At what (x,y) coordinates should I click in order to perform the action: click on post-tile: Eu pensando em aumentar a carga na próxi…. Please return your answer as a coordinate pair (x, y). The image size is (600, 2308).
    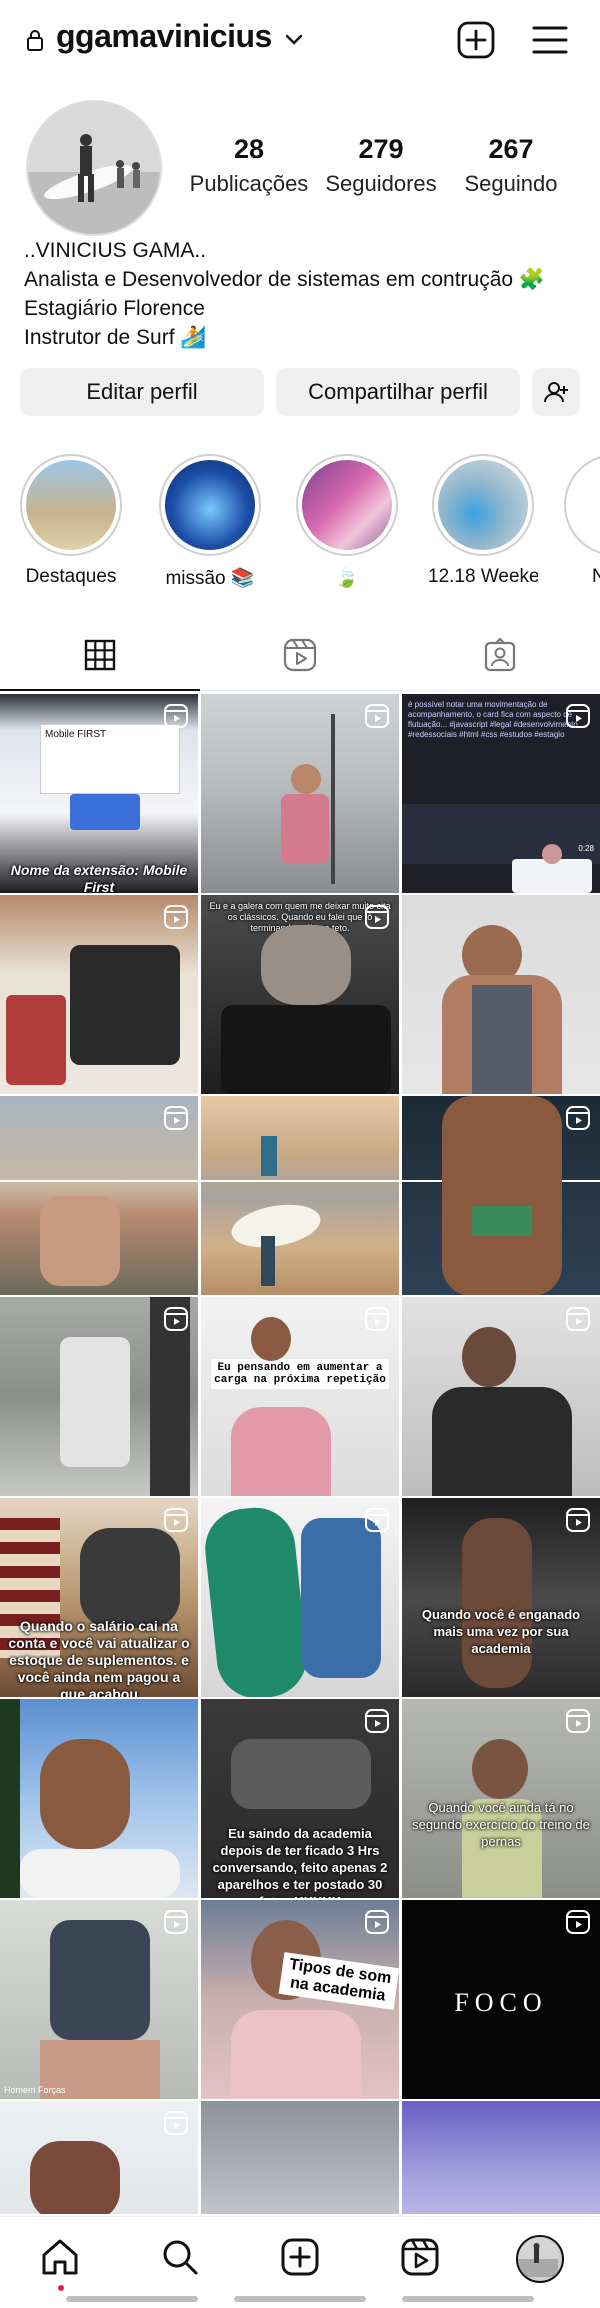
    Looking at the image, I should click on (300, 1396).